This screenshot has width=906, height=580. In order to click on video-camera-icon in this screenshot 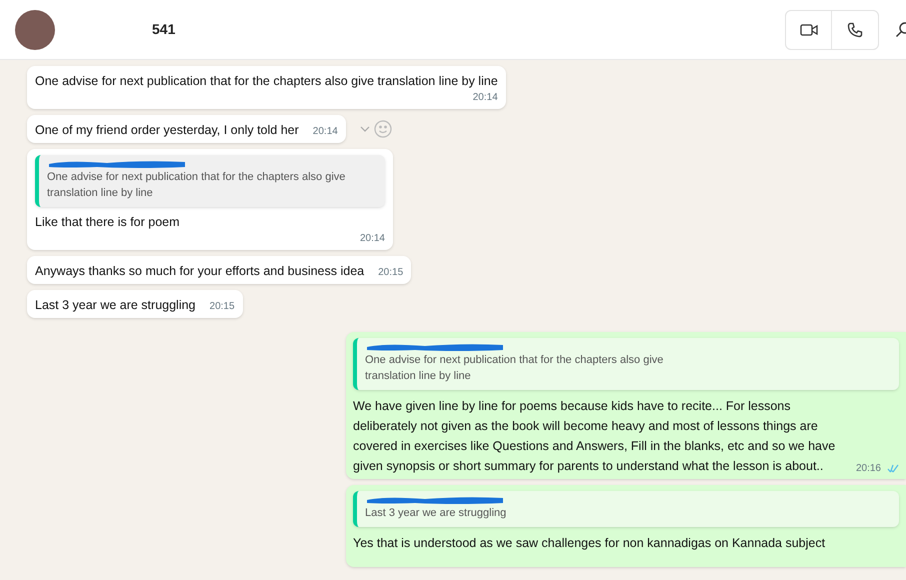, I will do `click(809, 29)`.